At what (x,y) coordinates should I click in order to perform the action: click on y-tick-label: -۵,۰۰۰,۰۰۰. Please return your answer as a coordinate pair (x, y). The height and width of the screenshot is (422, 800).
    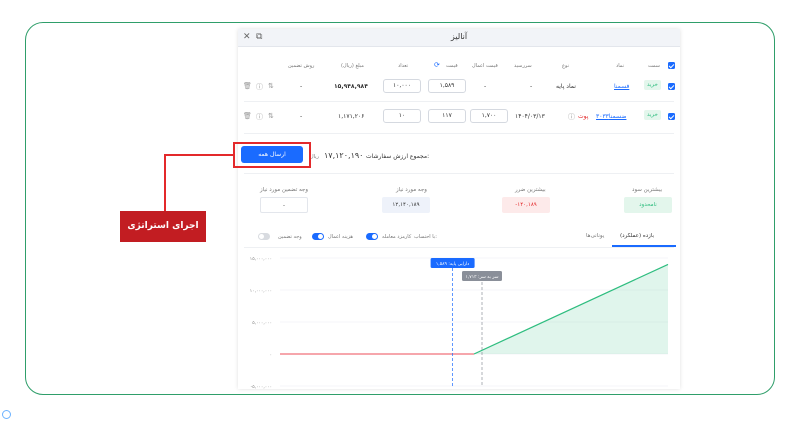
    Looking at the image, I should click on (261, 387).